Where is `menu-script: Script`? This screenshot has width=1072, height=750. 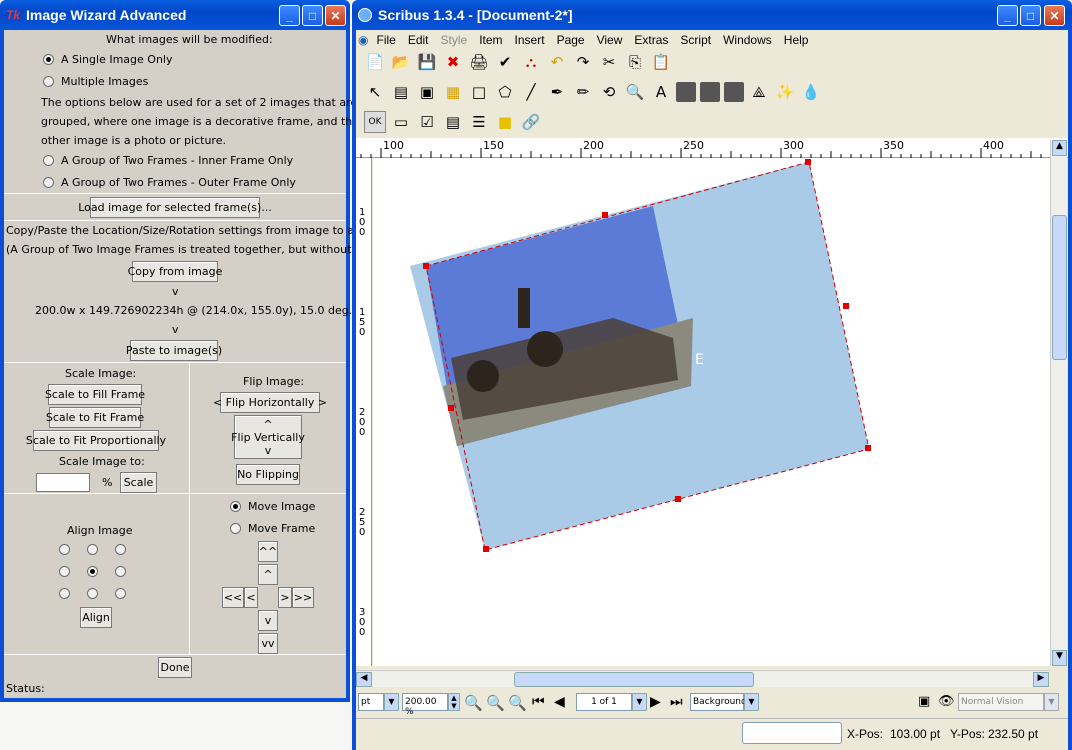
menu-script: Script is located at coordinates (695, 40).